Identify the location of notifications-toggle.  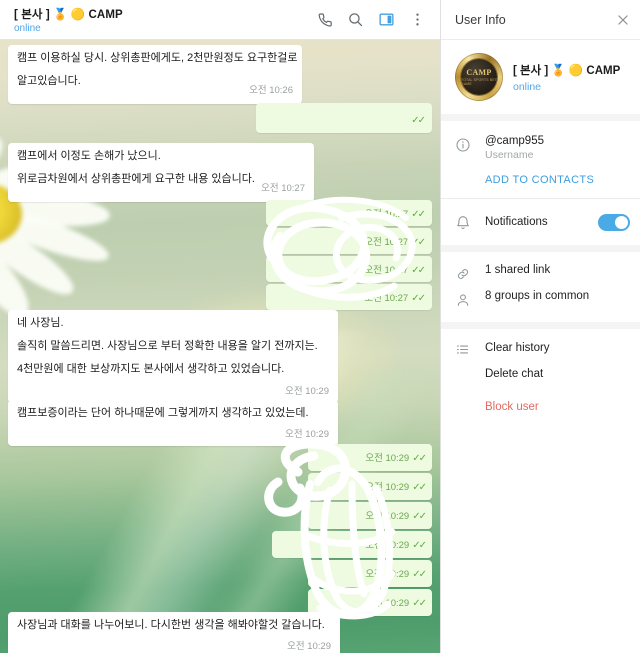
(614, 222).